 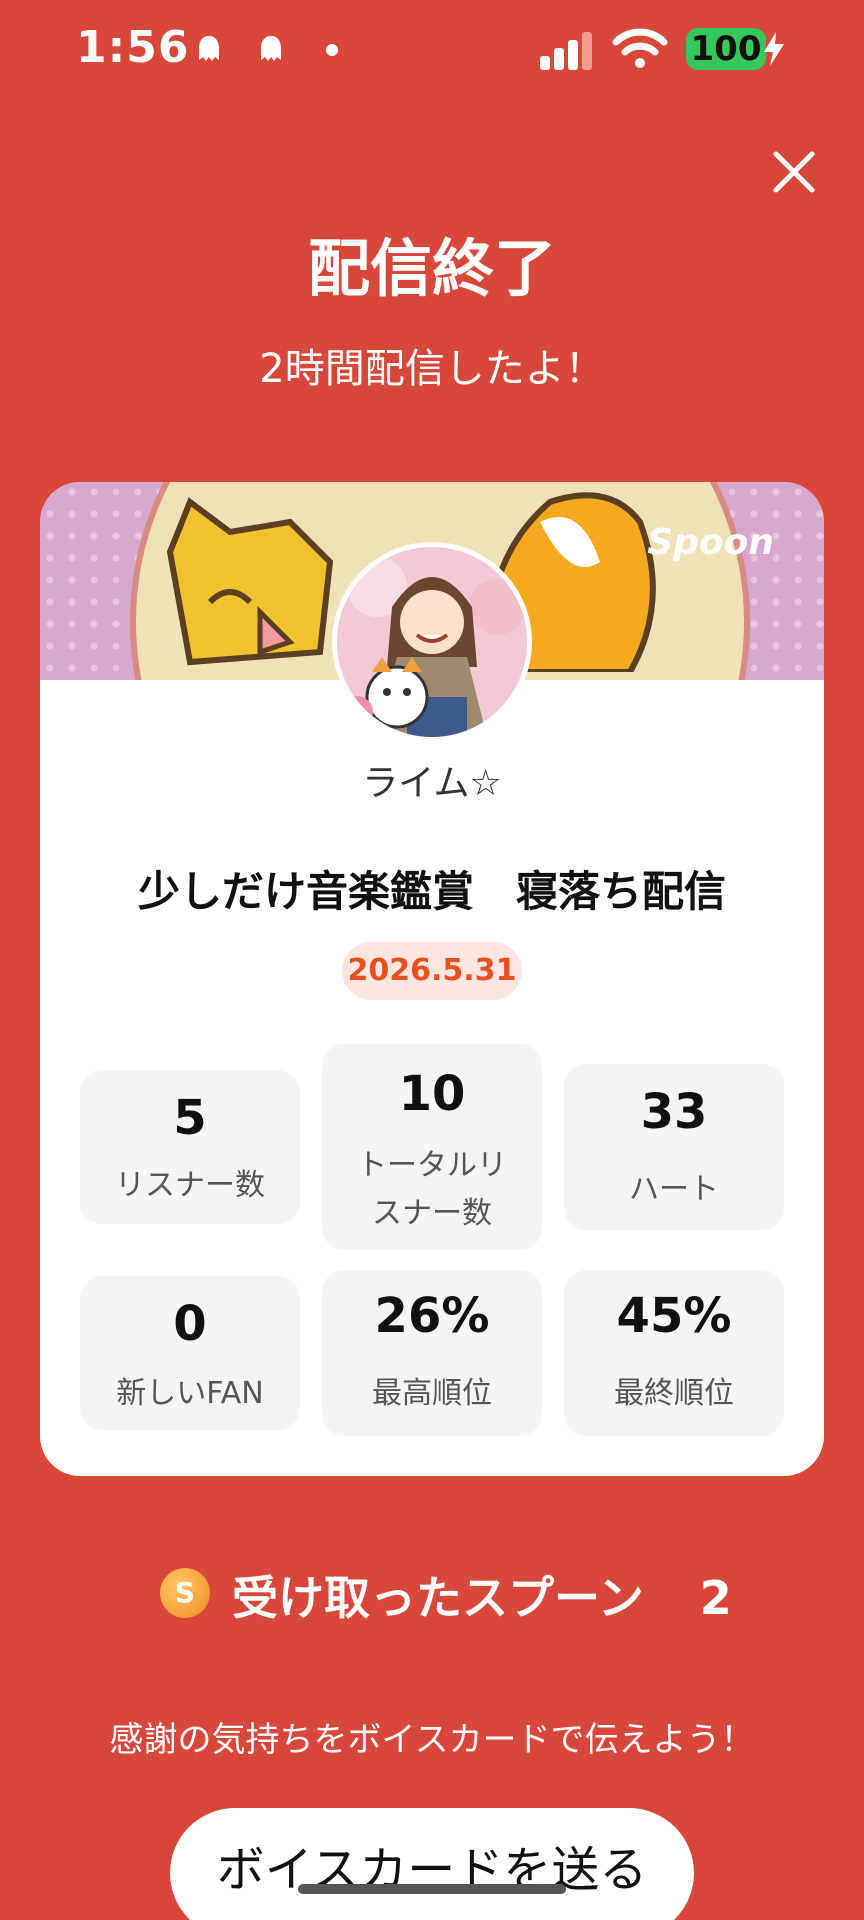 I want to click on wifi-icon, so click(x=640, y=48).